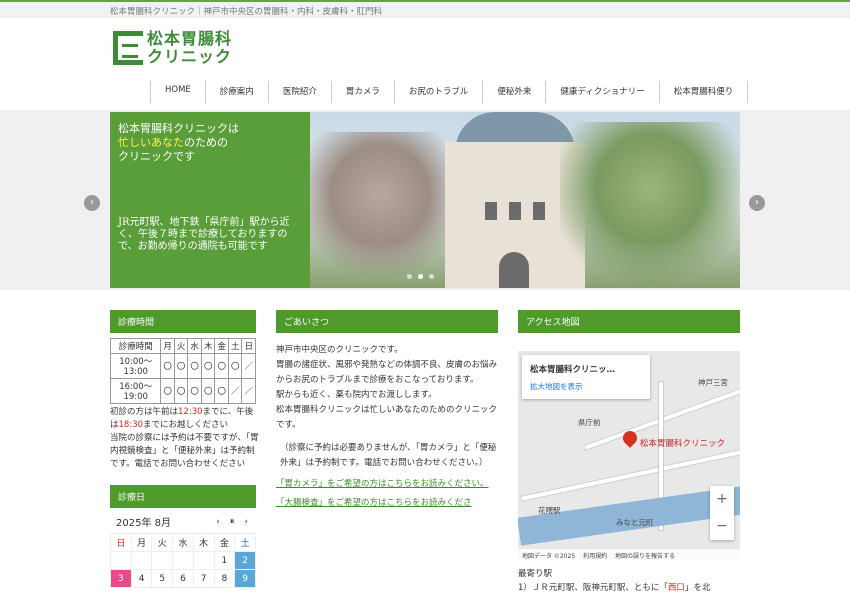 This screenshot has width=850, height=600. I want to click on table-cell: 月, so click(167, 346).